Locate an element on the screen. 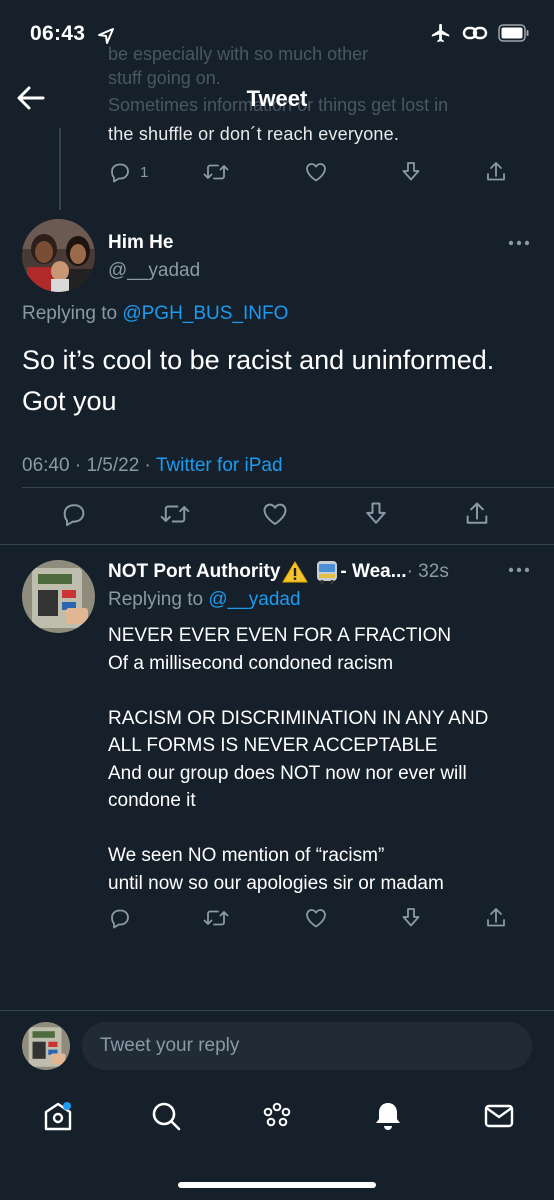  reply-text-line: until now so our apologies sir or madam is located at coordinates (276, 883).